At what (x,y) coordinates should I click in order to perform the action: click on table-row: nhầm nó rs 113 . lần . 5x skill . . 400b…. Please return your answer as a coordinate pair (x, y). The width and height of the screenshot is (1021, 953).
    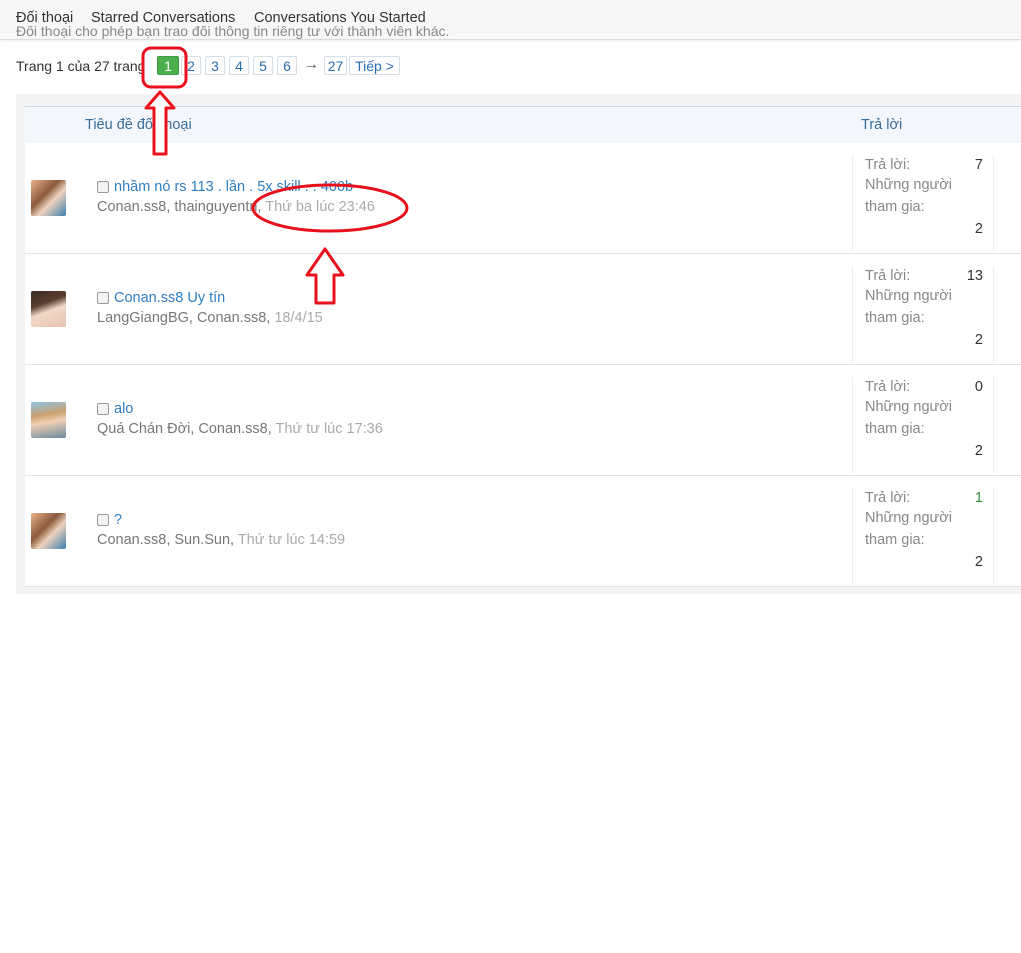
    Looking at the image, I should click on (523, 198).